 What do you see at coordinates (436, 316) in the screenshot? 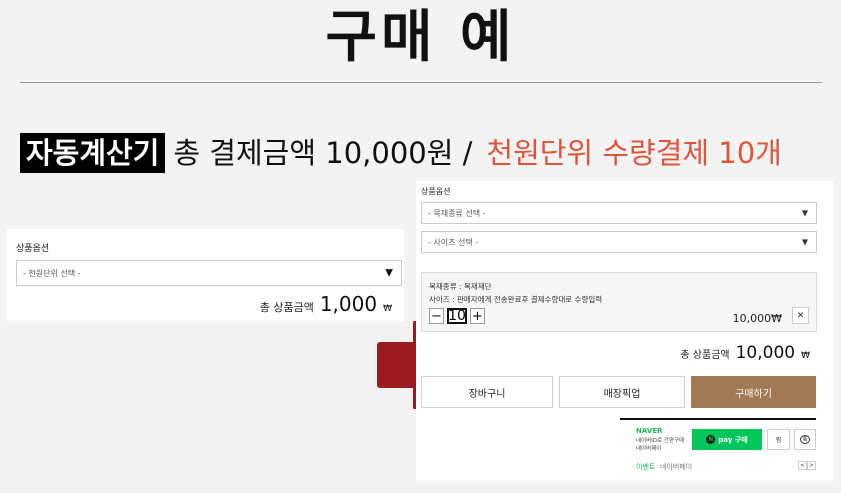
I see `decrease-button: −` at bounding box center [436, 316].